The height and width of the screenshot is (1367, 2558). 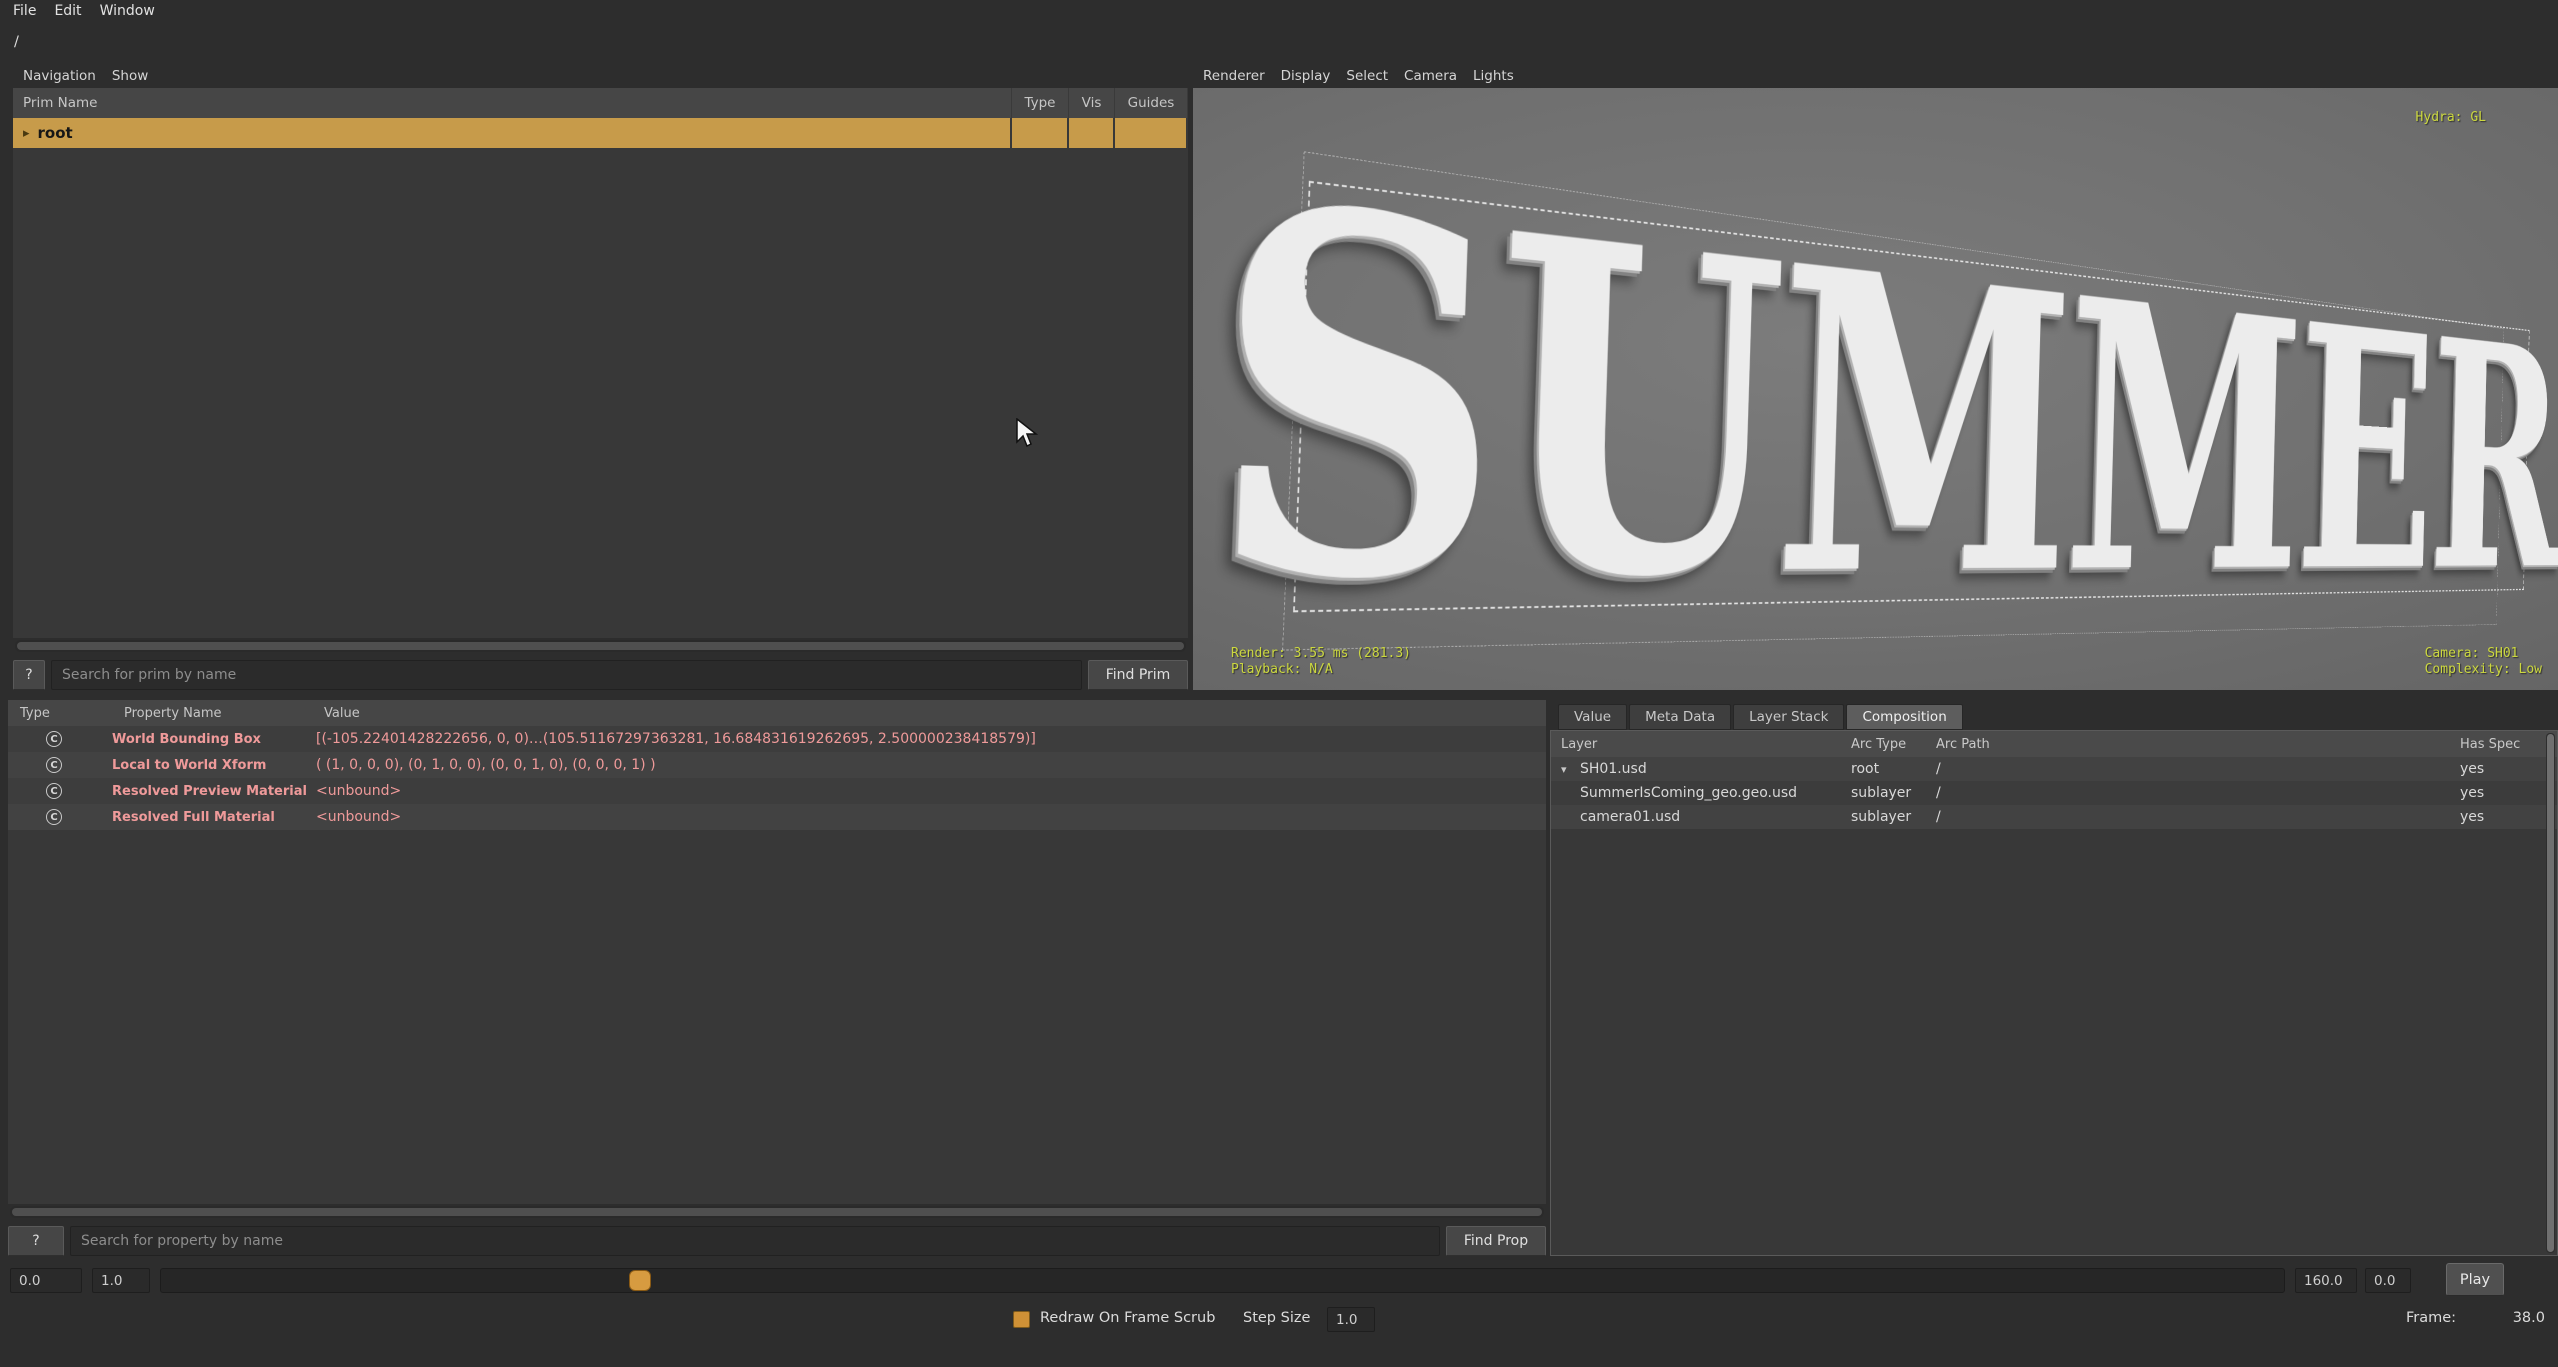 I want to click on property-row: C Resolved Preview Material <unbound>, so click(x=777, y=791).